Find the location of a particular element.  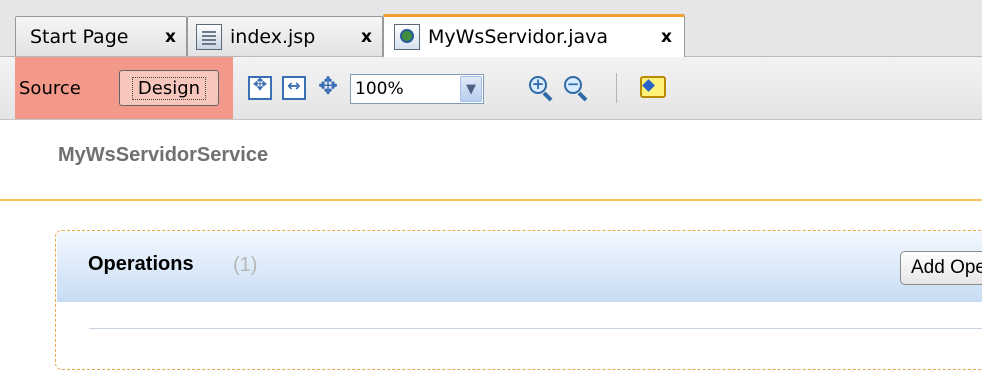

tab-label: MyWsServidor.java is located at coordinates (518, 37).